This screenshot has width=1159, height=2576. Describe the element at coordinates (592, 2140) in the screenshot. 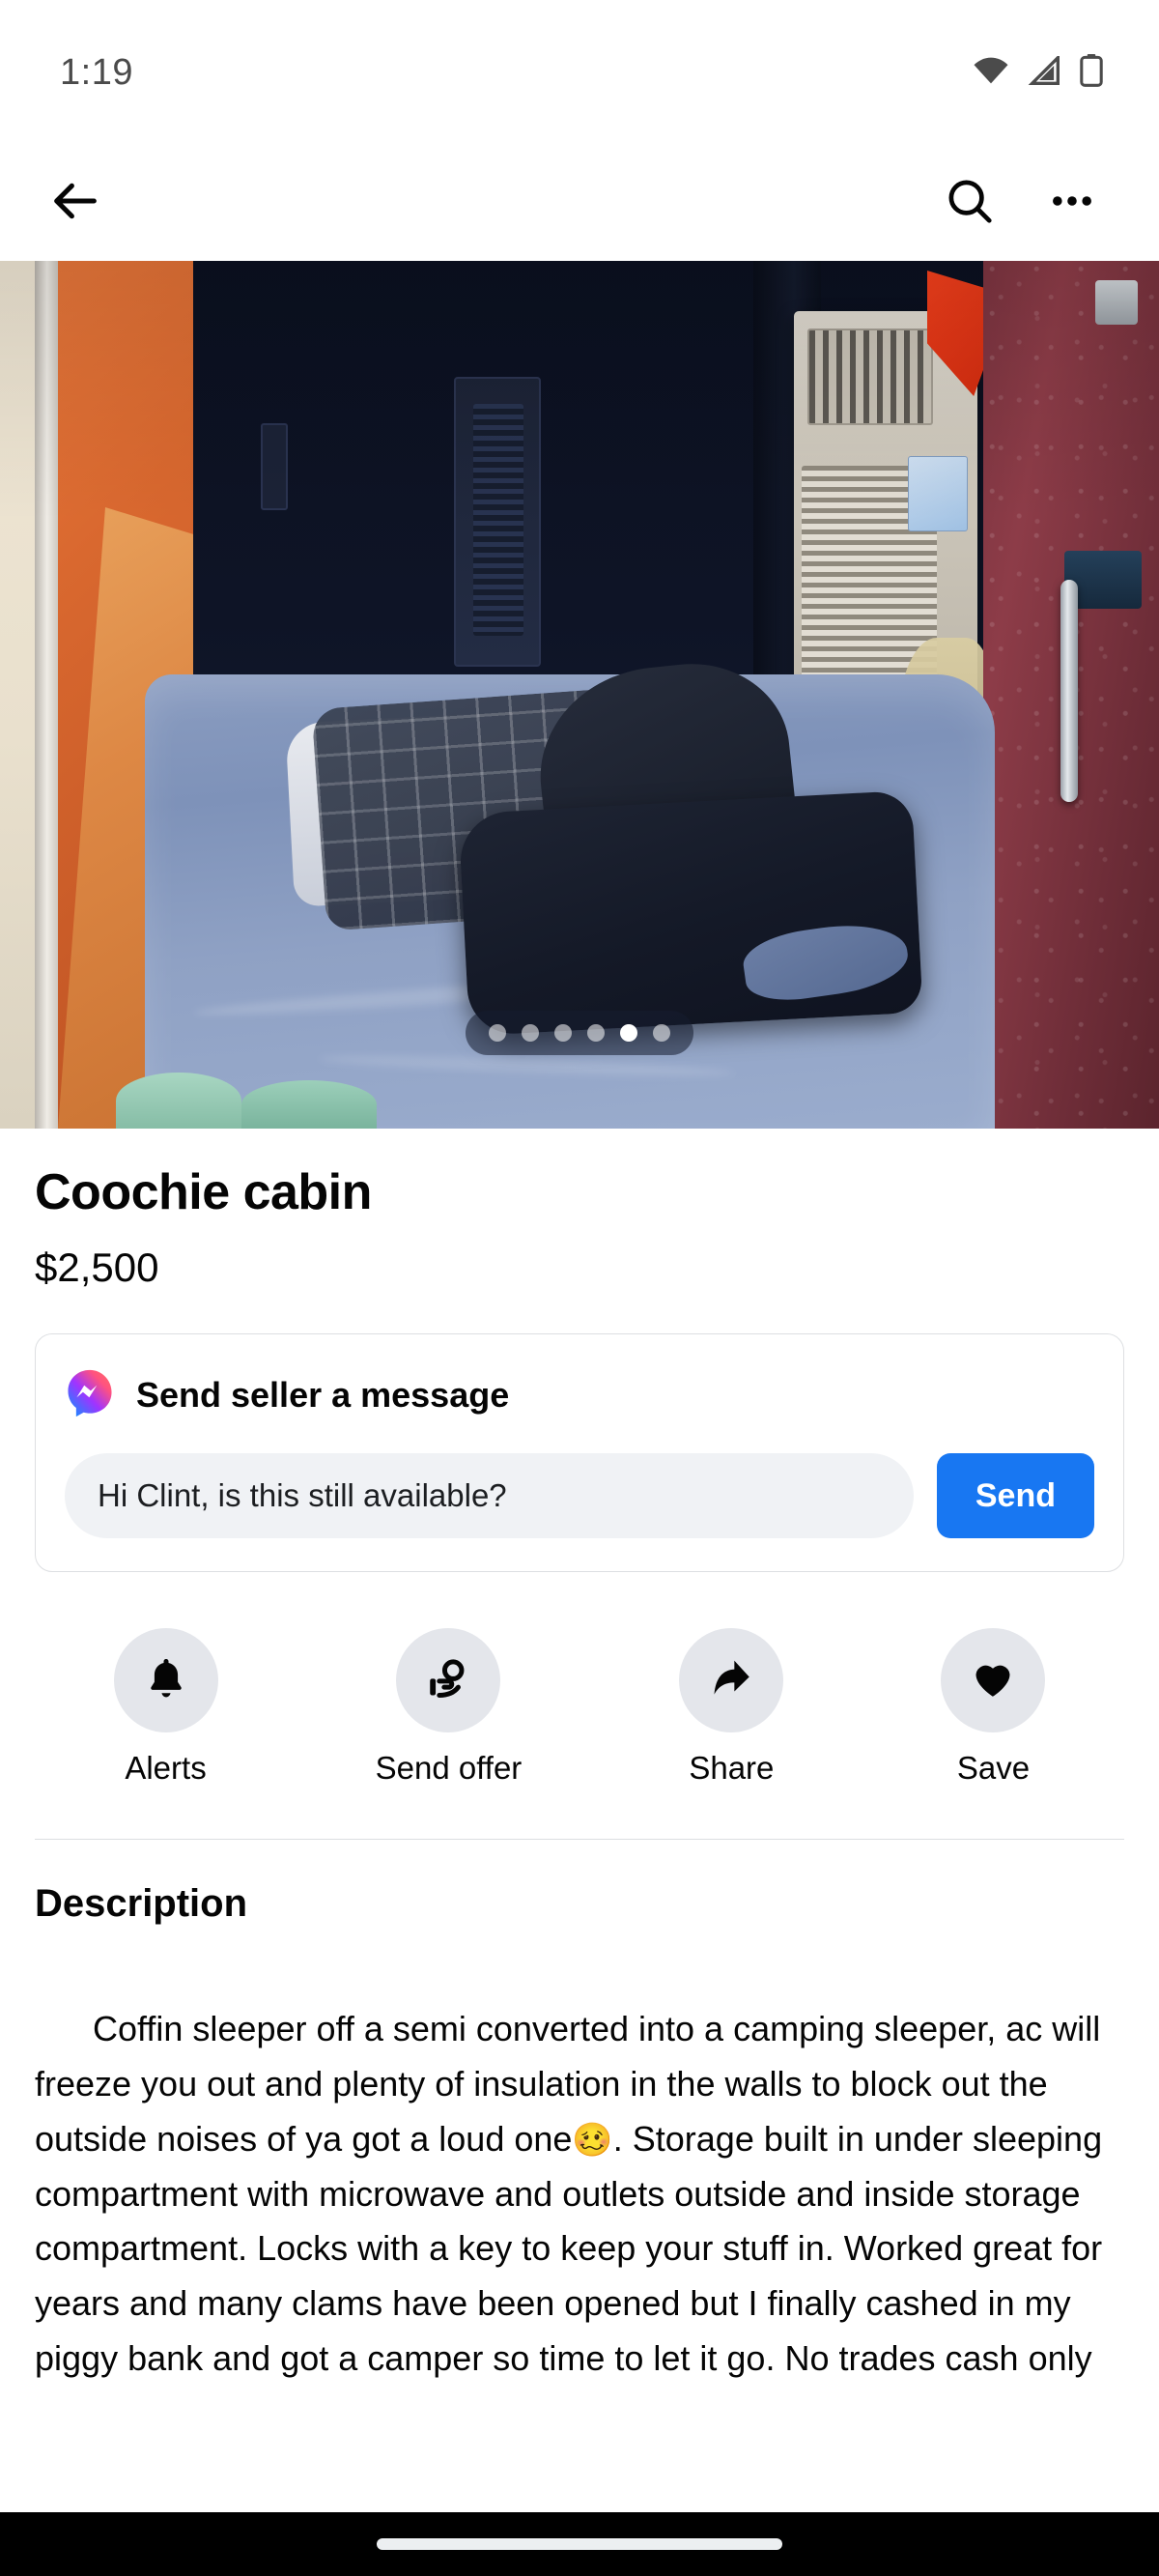

I see `woozy-face-emoji: 🥴` at that location.